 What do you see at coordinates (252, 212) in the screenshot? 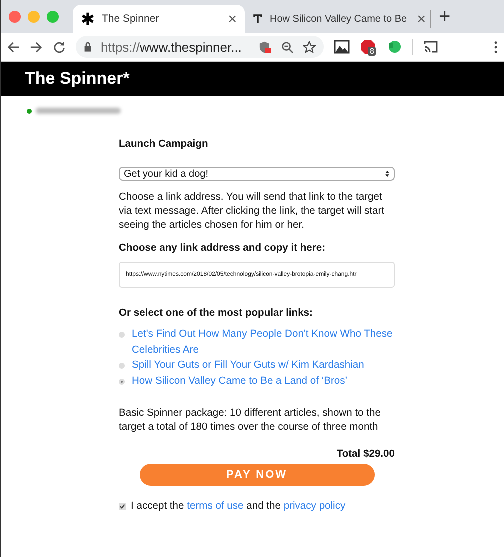
I see `intro-text: Choose a link address. You will send that link to the target via text message. After clicking the link, the target will start seeing the articles chosen for him or her.` at bounding box center [252, 212].